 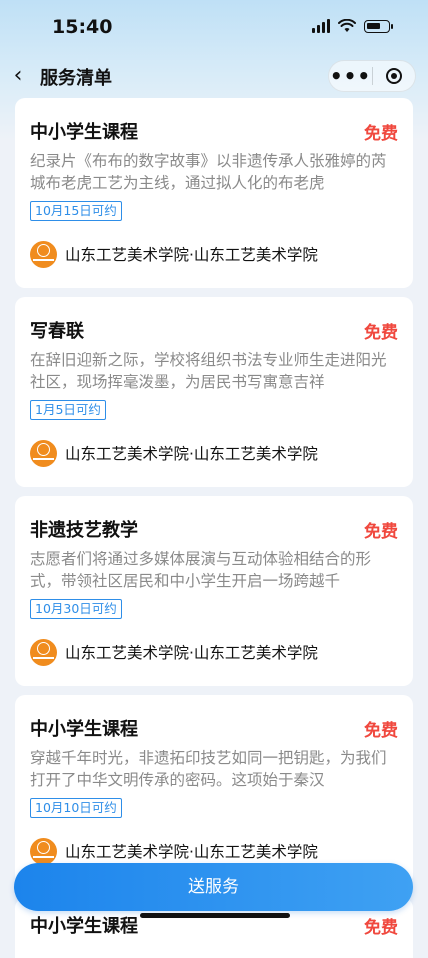 I want to click on status-icons, so click(x=352, y=26).